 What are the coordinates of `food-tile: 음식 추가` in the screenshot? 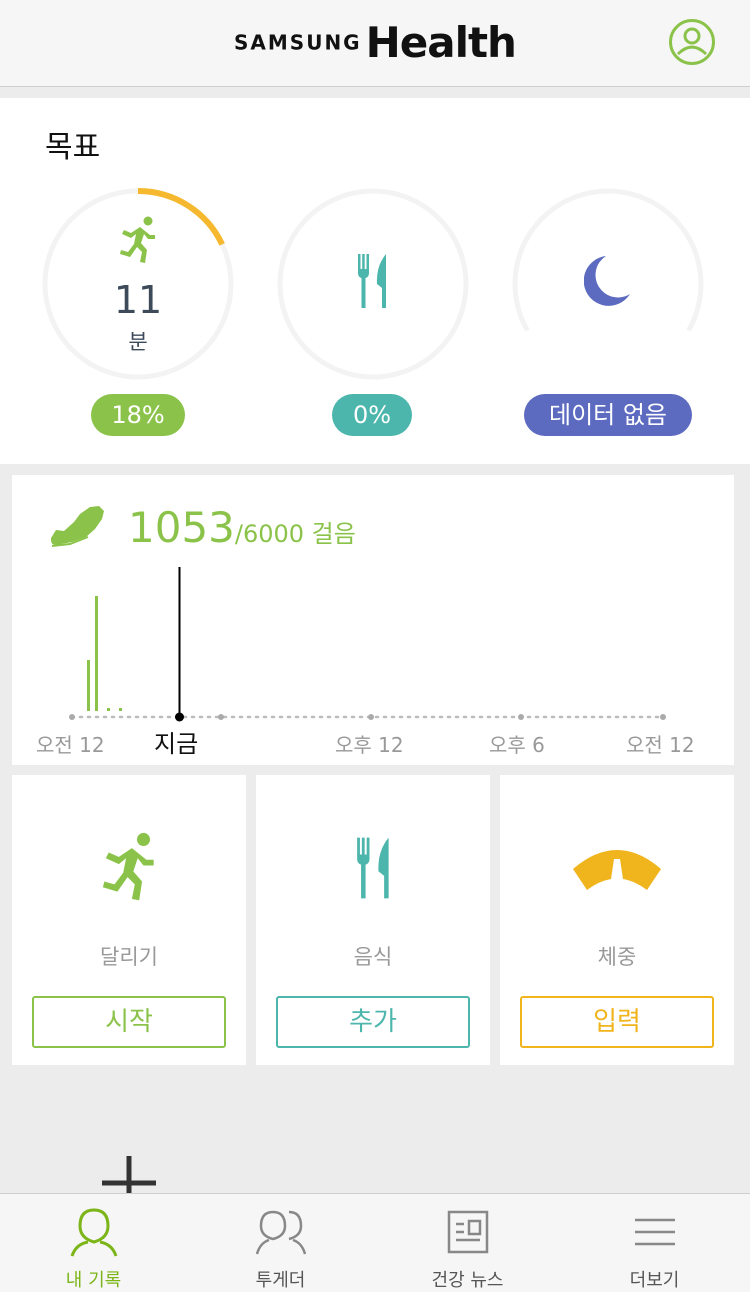 It's located at (373, 920).